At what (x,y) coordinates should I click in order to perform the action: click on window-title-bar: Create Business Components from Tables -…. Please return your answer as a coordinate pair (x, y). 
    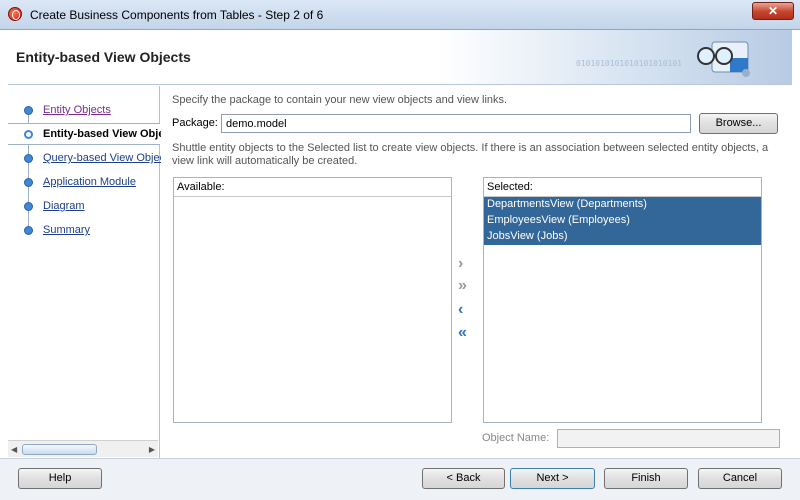
    Looking at the image, I should click on (400, 15).